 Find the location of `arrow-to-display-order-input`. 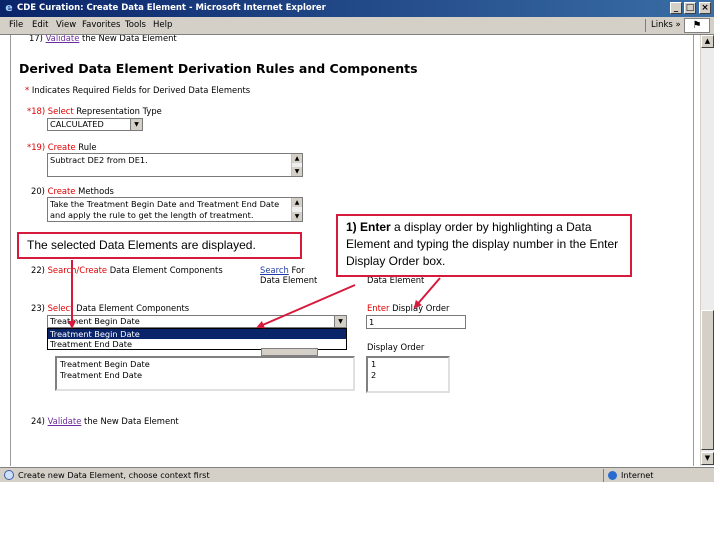

arrow-to-display-order-input is located at coordinates (427, 293).